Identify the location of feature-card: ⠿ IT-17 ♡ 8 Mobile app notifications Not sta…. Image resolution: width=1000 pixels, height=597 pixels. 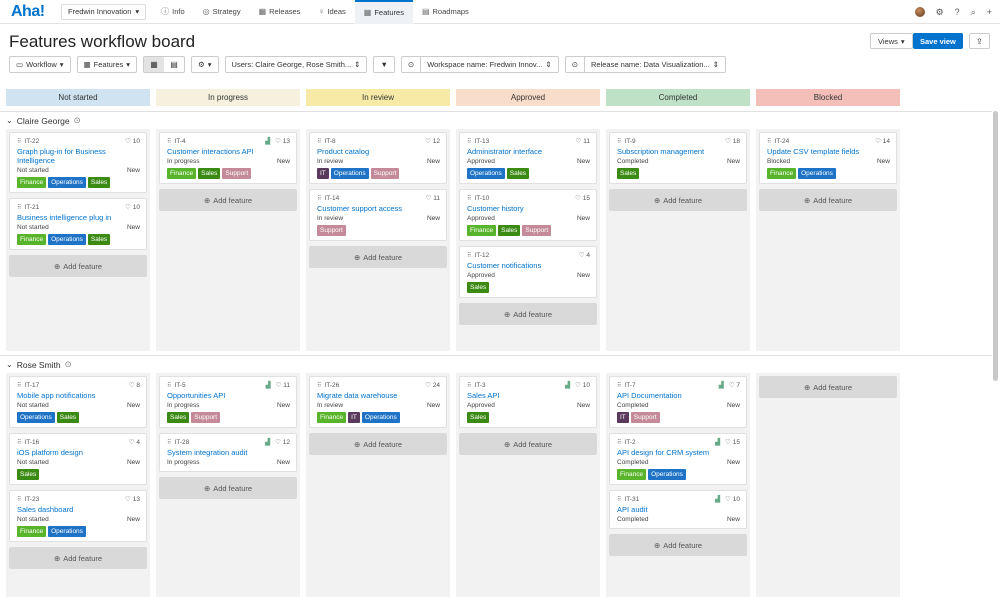
(78, 402).